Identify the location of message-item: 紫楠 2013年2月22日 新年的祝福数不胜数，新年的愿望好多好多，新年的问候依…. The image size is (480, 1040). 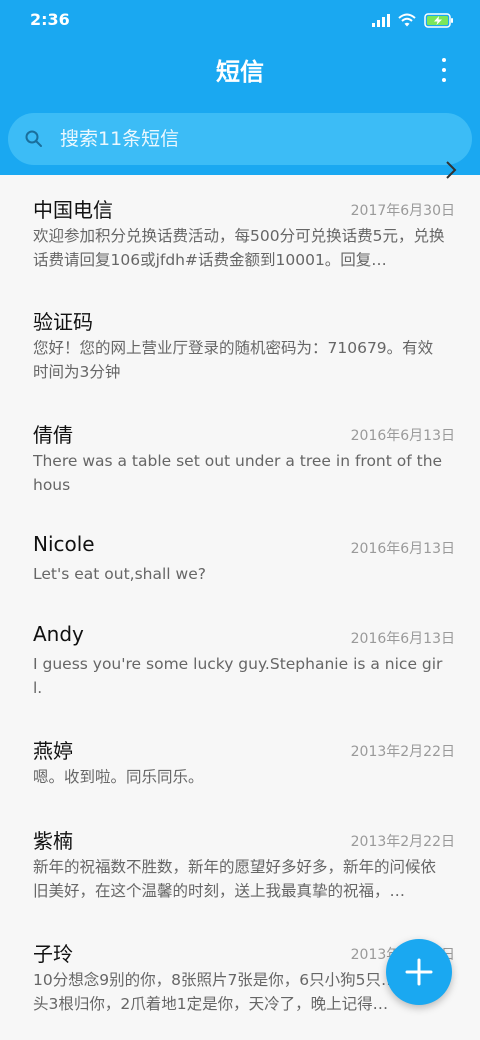
(240, 862).